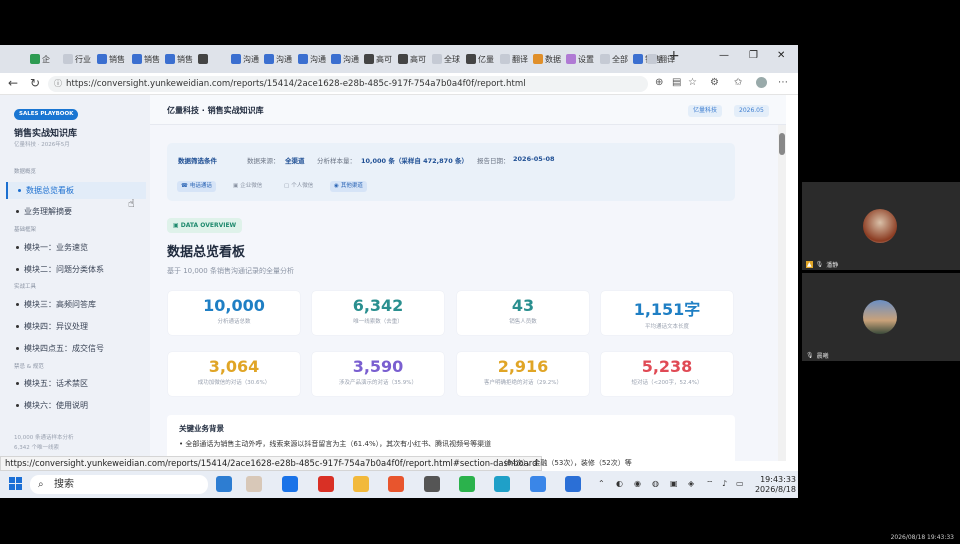 This screenshot has height=544, width=960. Describe the element at coordinates (676, 82) in the screenshot. I see `reader-mode-icon: ▤` at that location.